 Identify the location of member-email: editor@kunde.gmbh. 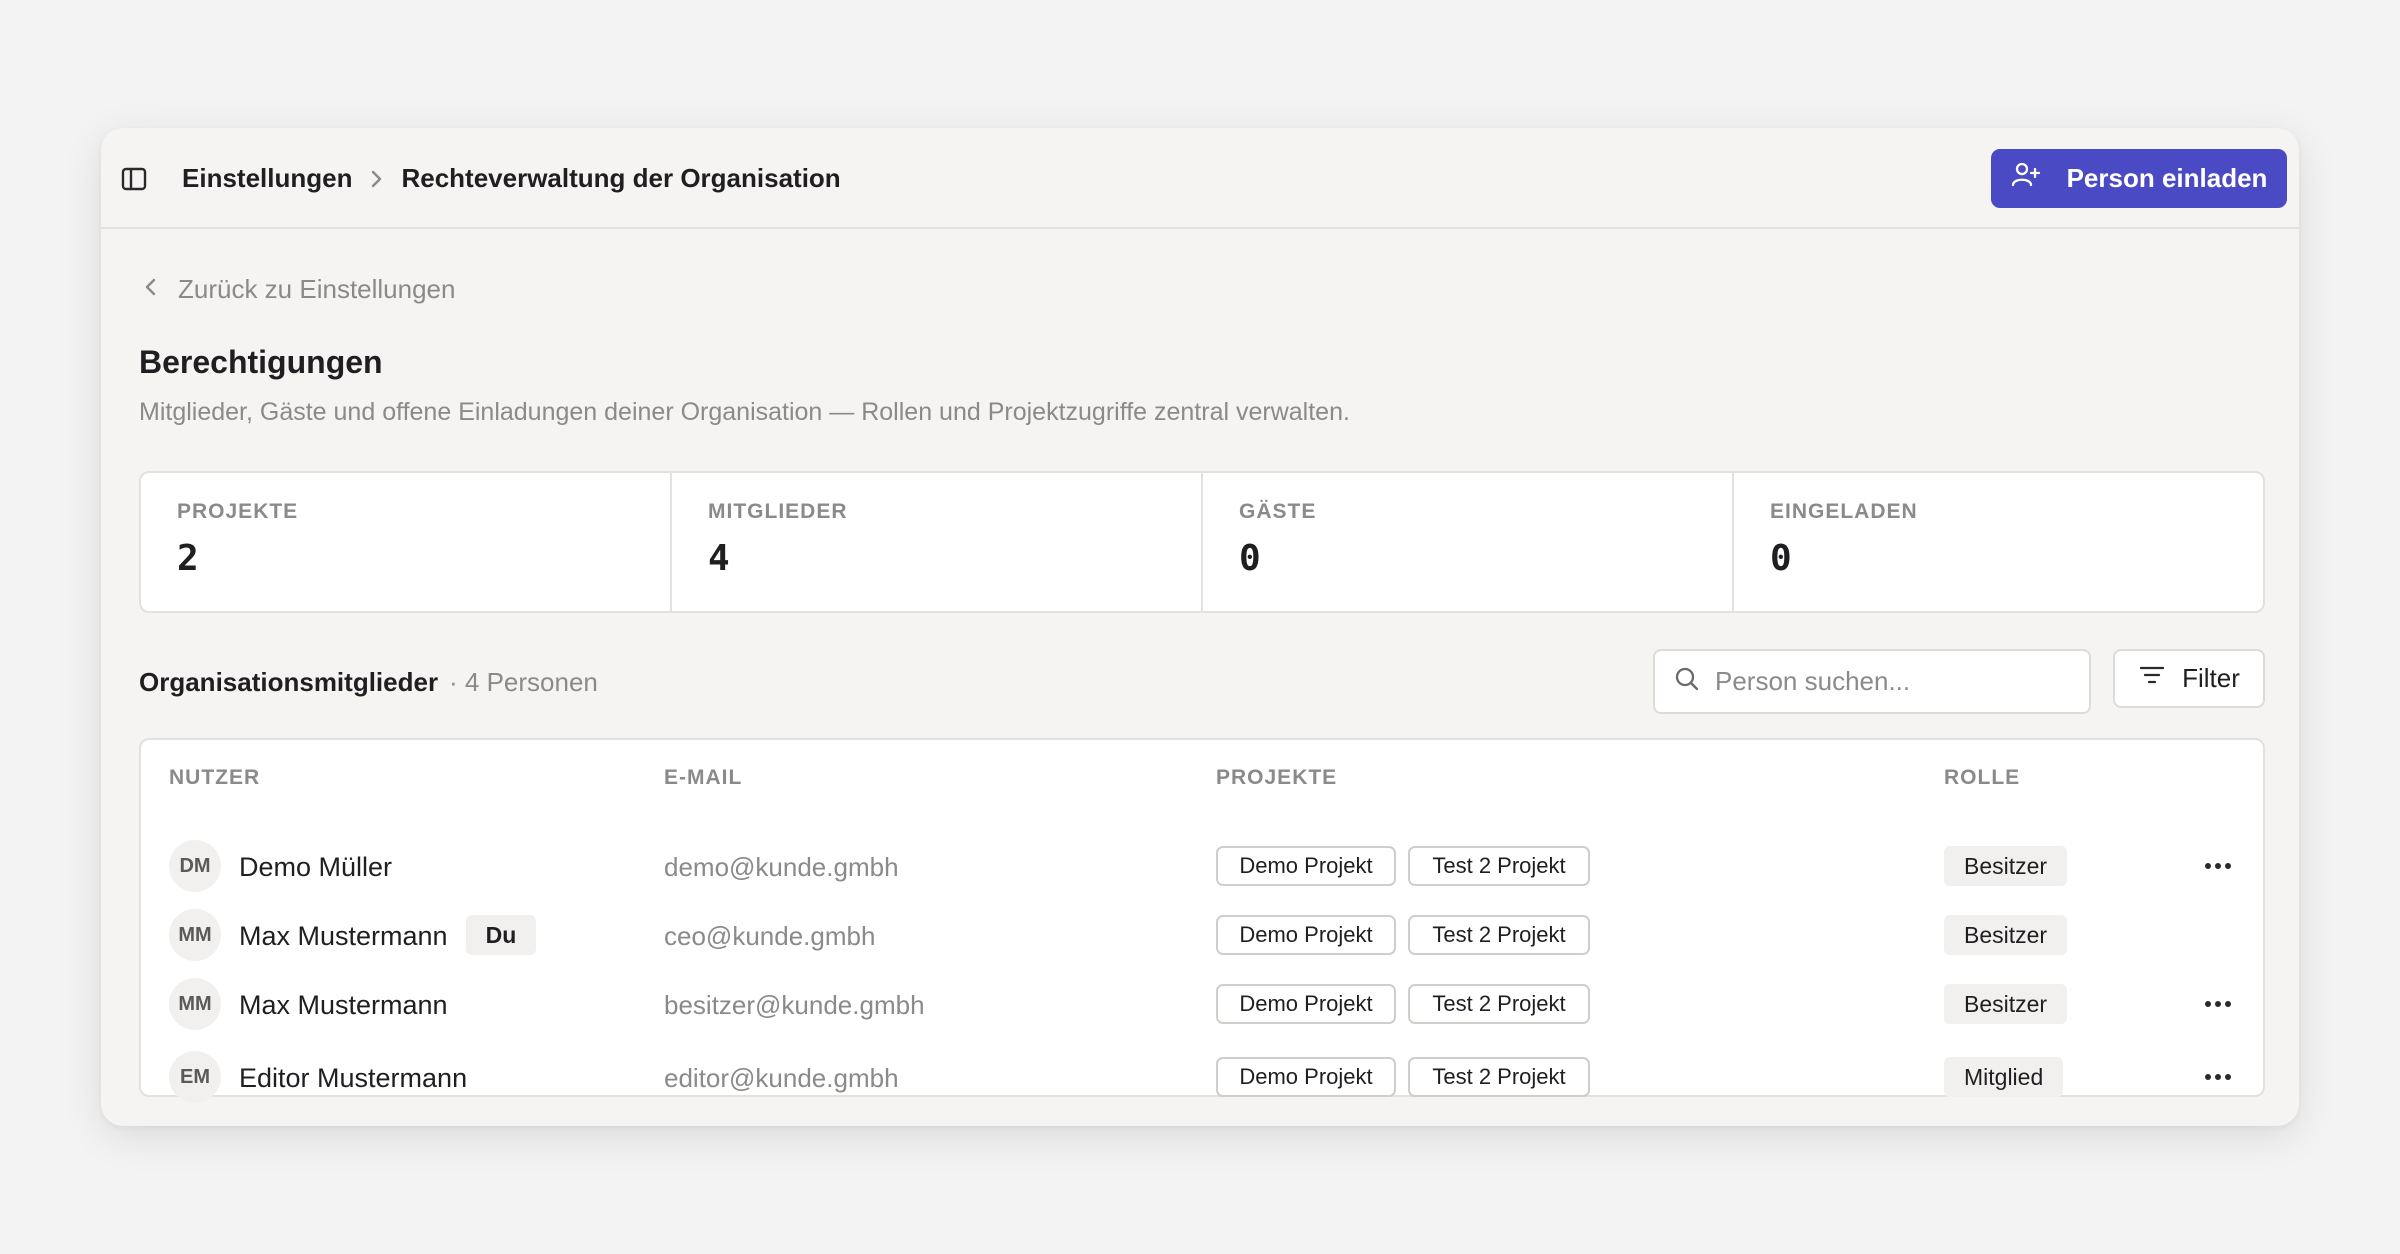
(781, 1078).